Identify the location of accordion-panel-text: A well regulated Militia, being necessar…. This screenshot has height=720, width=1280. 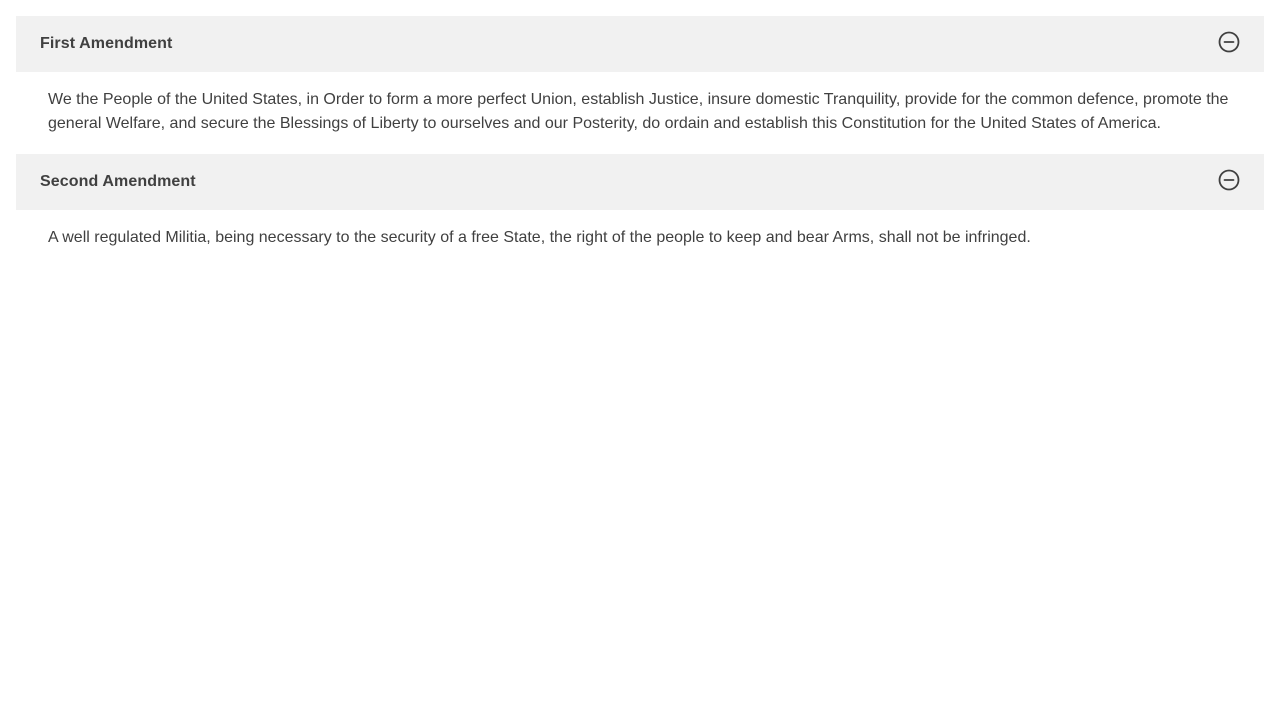
(539, 237).